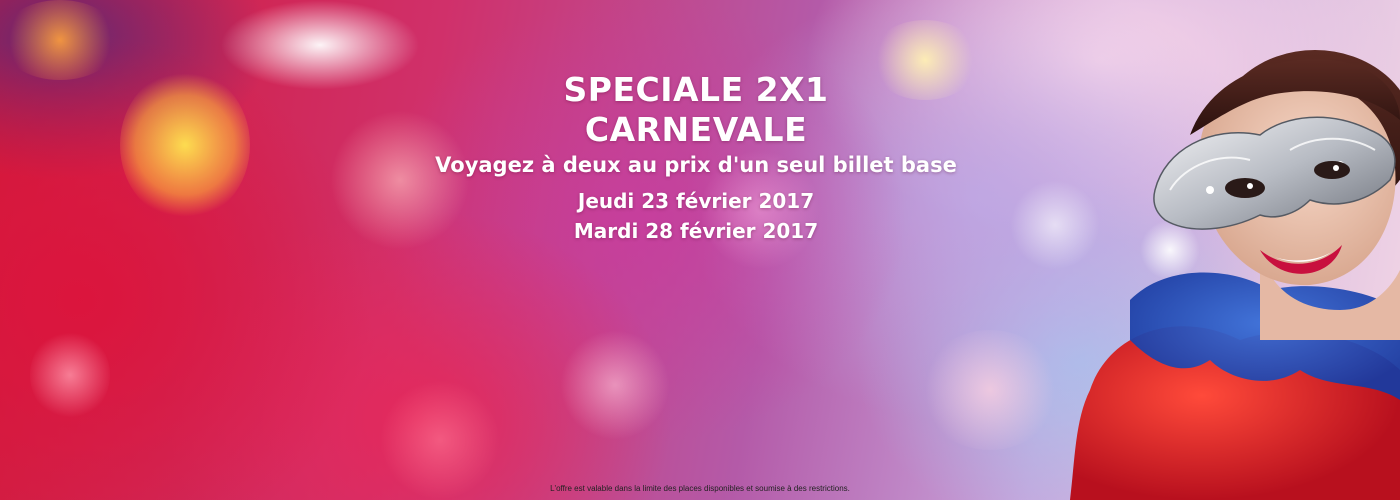 The width and height of the screenshot is (1400, 500). I want to click on promo-title-line-2: CARNEVALE, so click(696, 129).